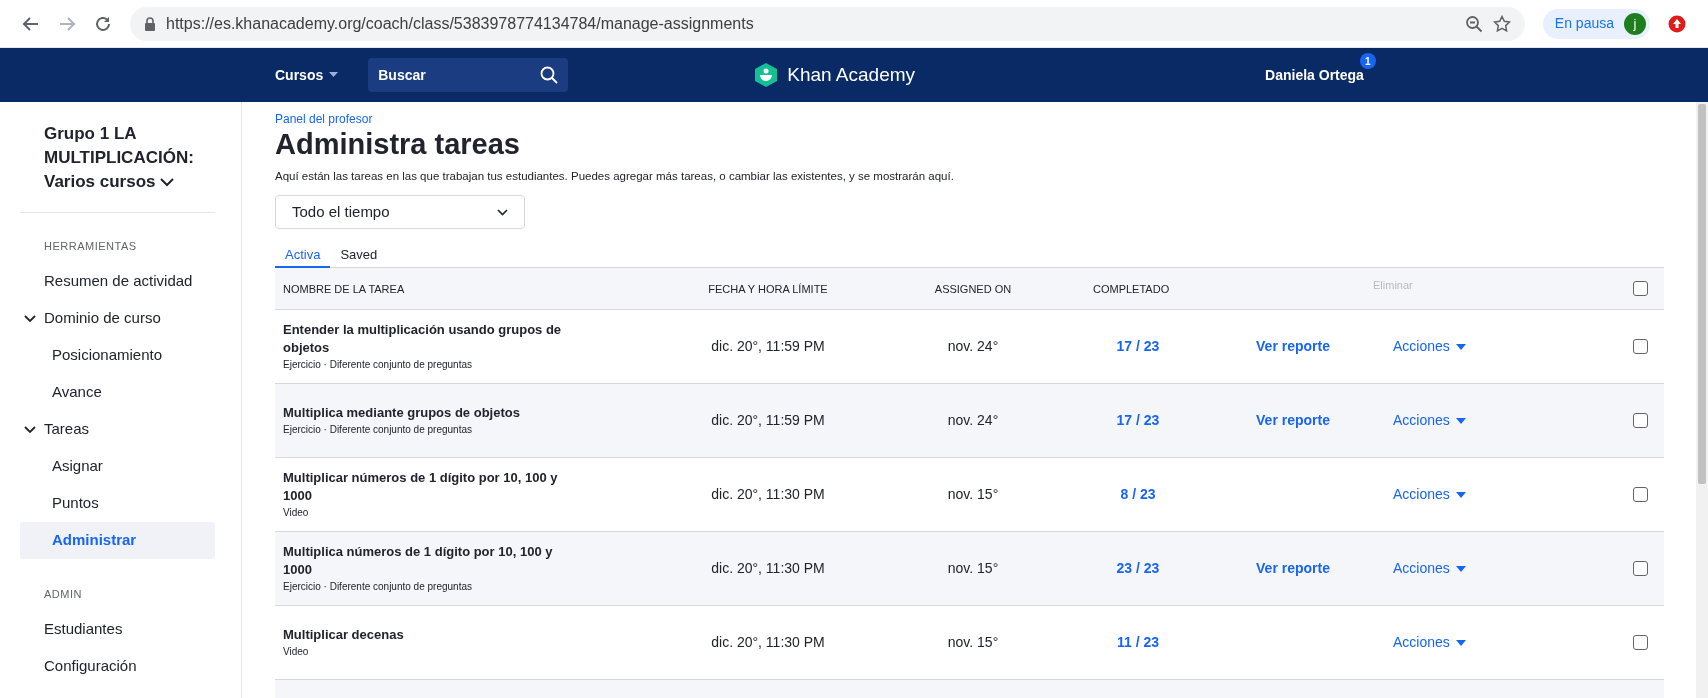 The height and width of the screenshot is (698, 1708). Describe the element at coordinates (1137, 643) in the screenshot. I see `completion-link: 11 / 23` at that location.